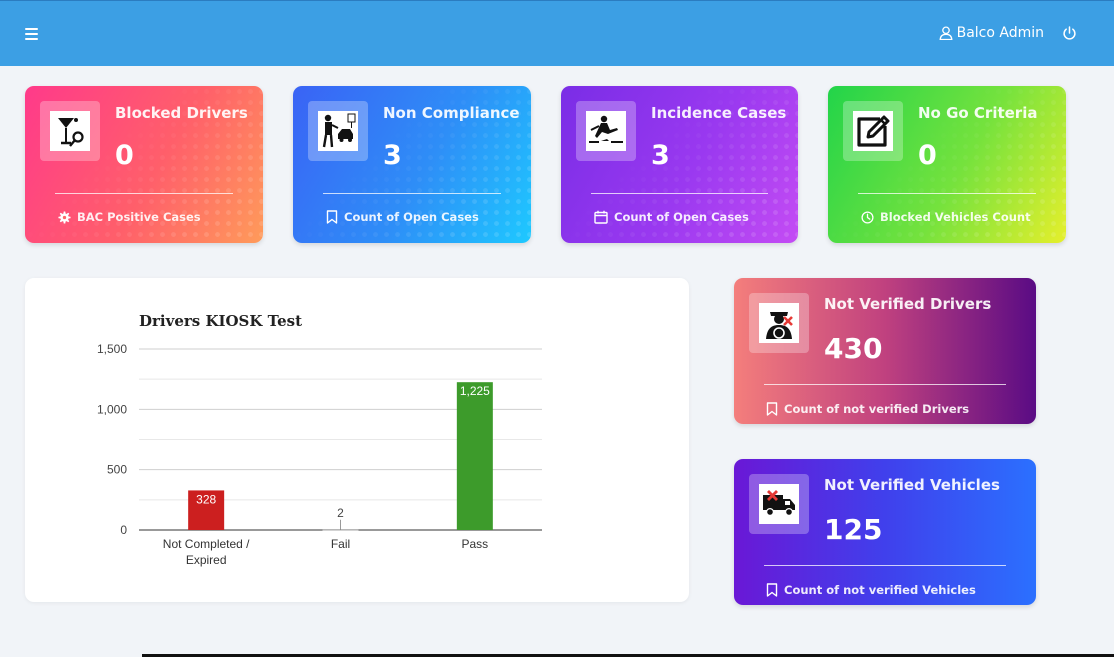 The image size is (1114, 657). Describe the element at coordinates (112, 409) in the screenshot. I see `y-tick-label: 1,000` at that location.